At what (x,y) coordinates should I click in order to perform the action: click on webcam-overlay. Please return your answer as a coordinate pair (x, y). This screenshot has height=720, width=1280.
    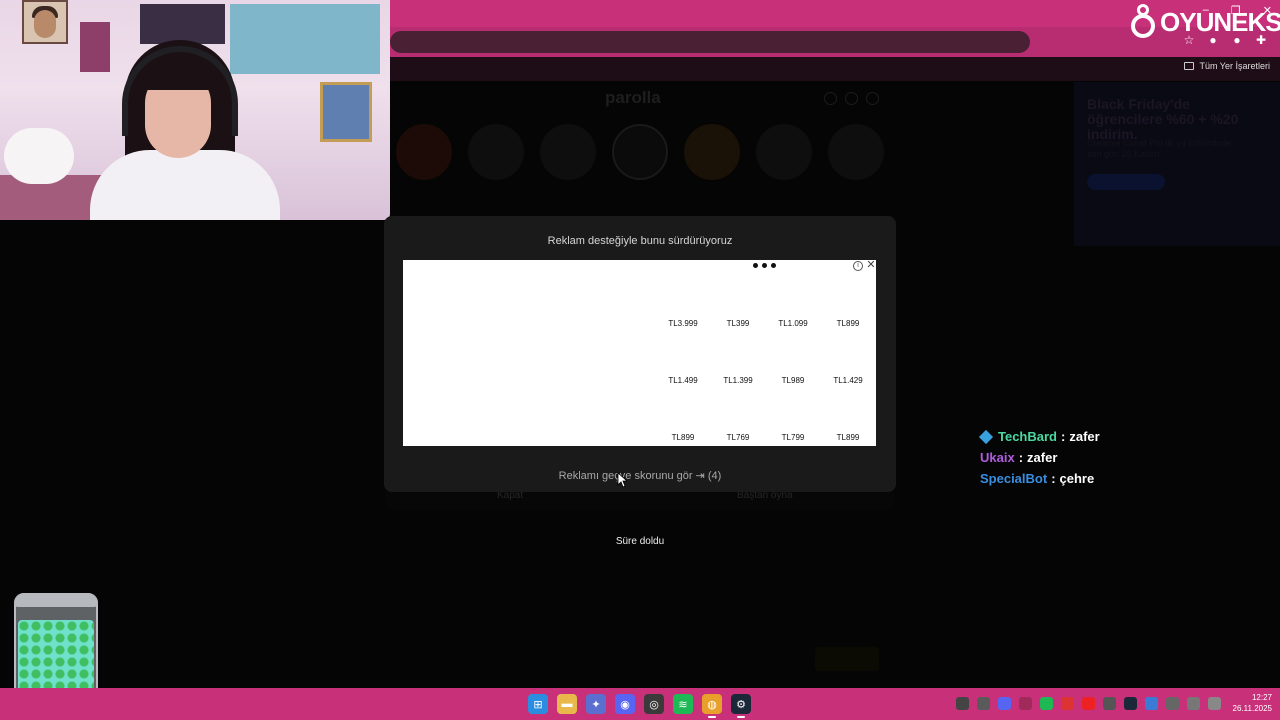
    Looking at the image, I should click on (195, 110).